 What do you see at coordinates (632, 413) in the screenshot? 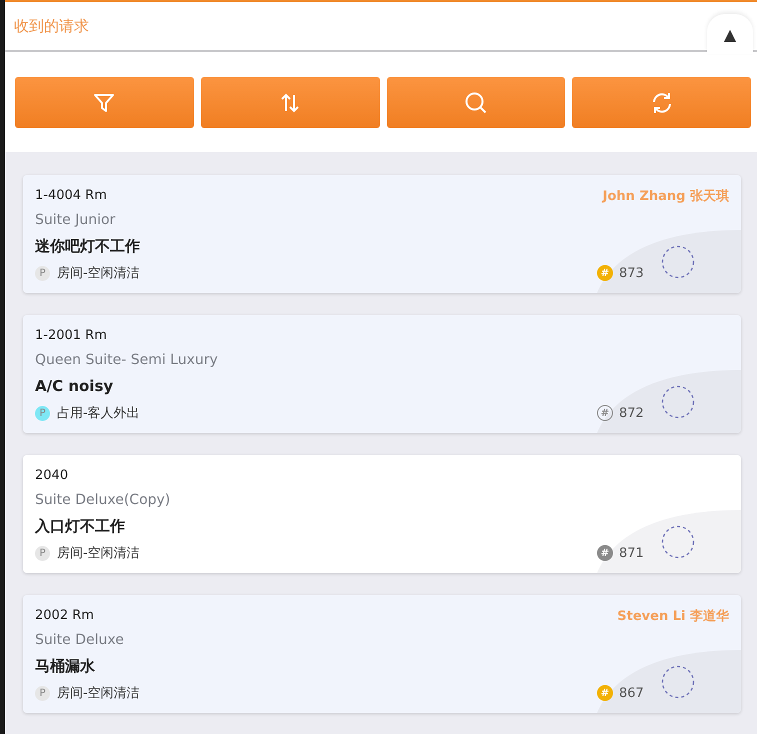
I see `request-number: 872` at bounding box center [632, 413].